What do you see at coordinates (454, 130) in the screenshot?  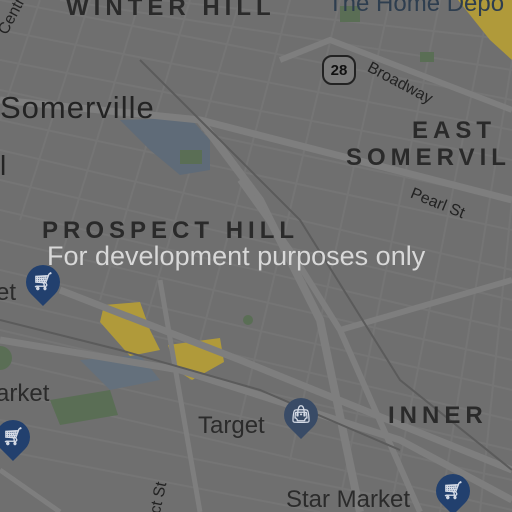 I see `area-label-east: EAST` at bounding box center [454, 130].